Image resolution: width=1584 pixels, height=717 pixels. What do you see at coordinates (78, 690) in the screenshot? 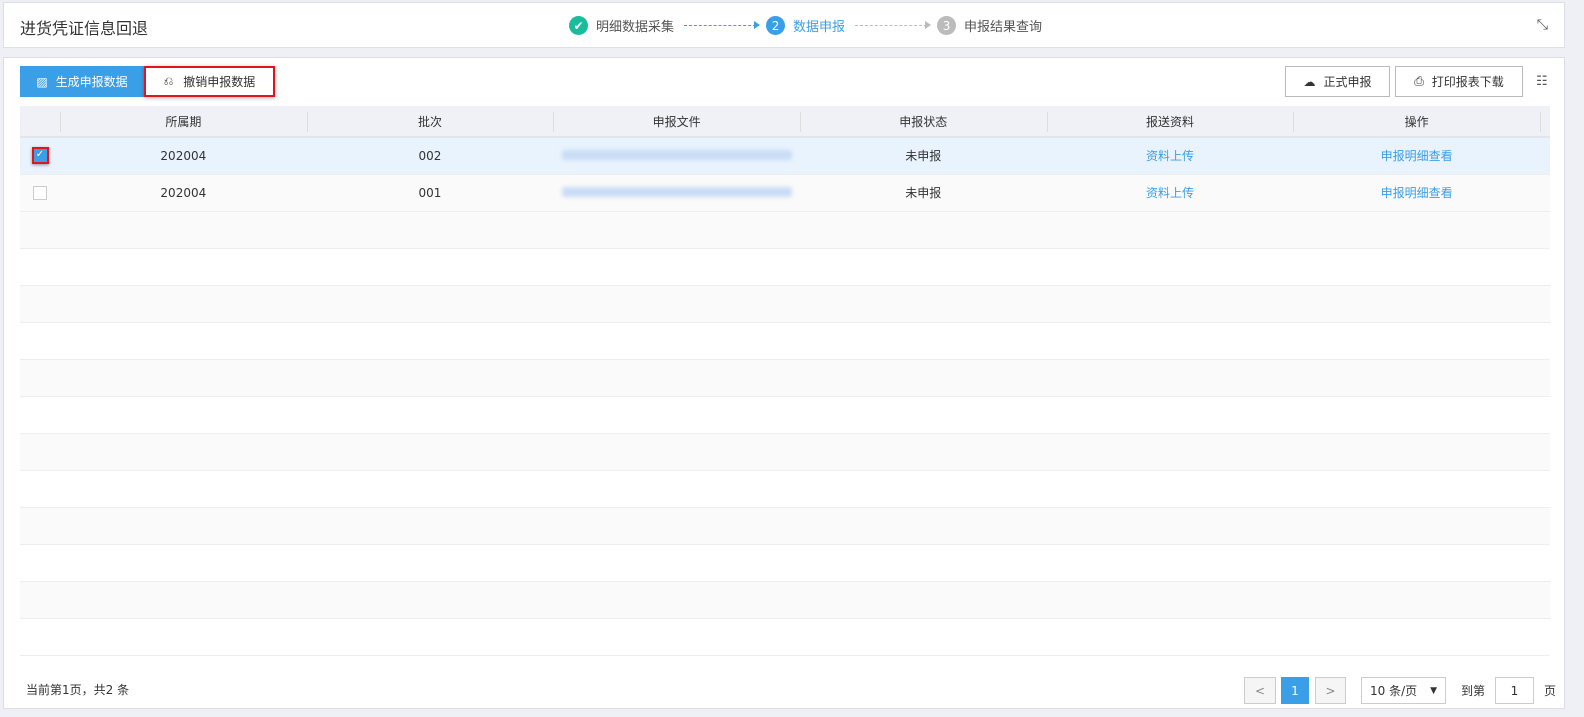
I see `page-info: 当前第1页，共2 条` at bounding box center [78, 690].